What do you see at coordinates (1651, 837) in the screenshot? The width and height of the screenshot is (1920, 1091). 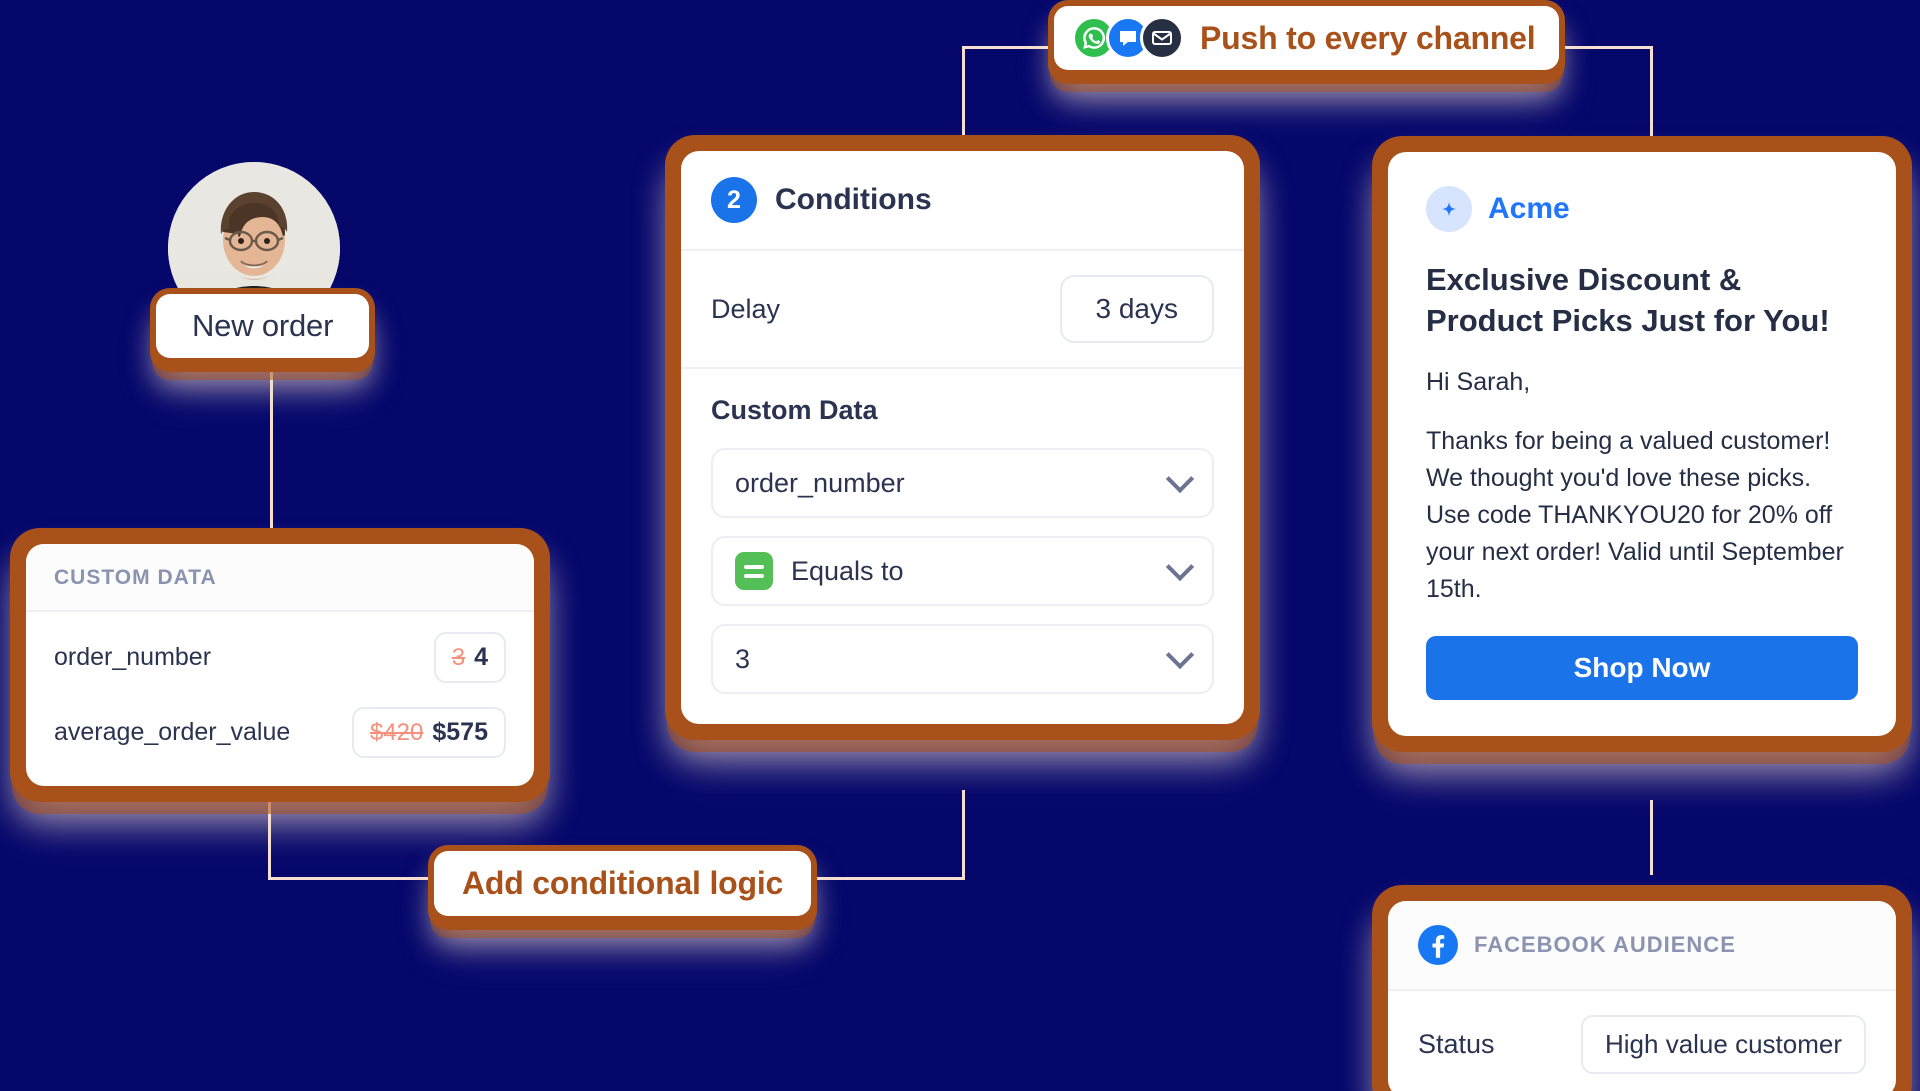 I see `connector-email-to-facebook` at bounding box center [1651, 837].